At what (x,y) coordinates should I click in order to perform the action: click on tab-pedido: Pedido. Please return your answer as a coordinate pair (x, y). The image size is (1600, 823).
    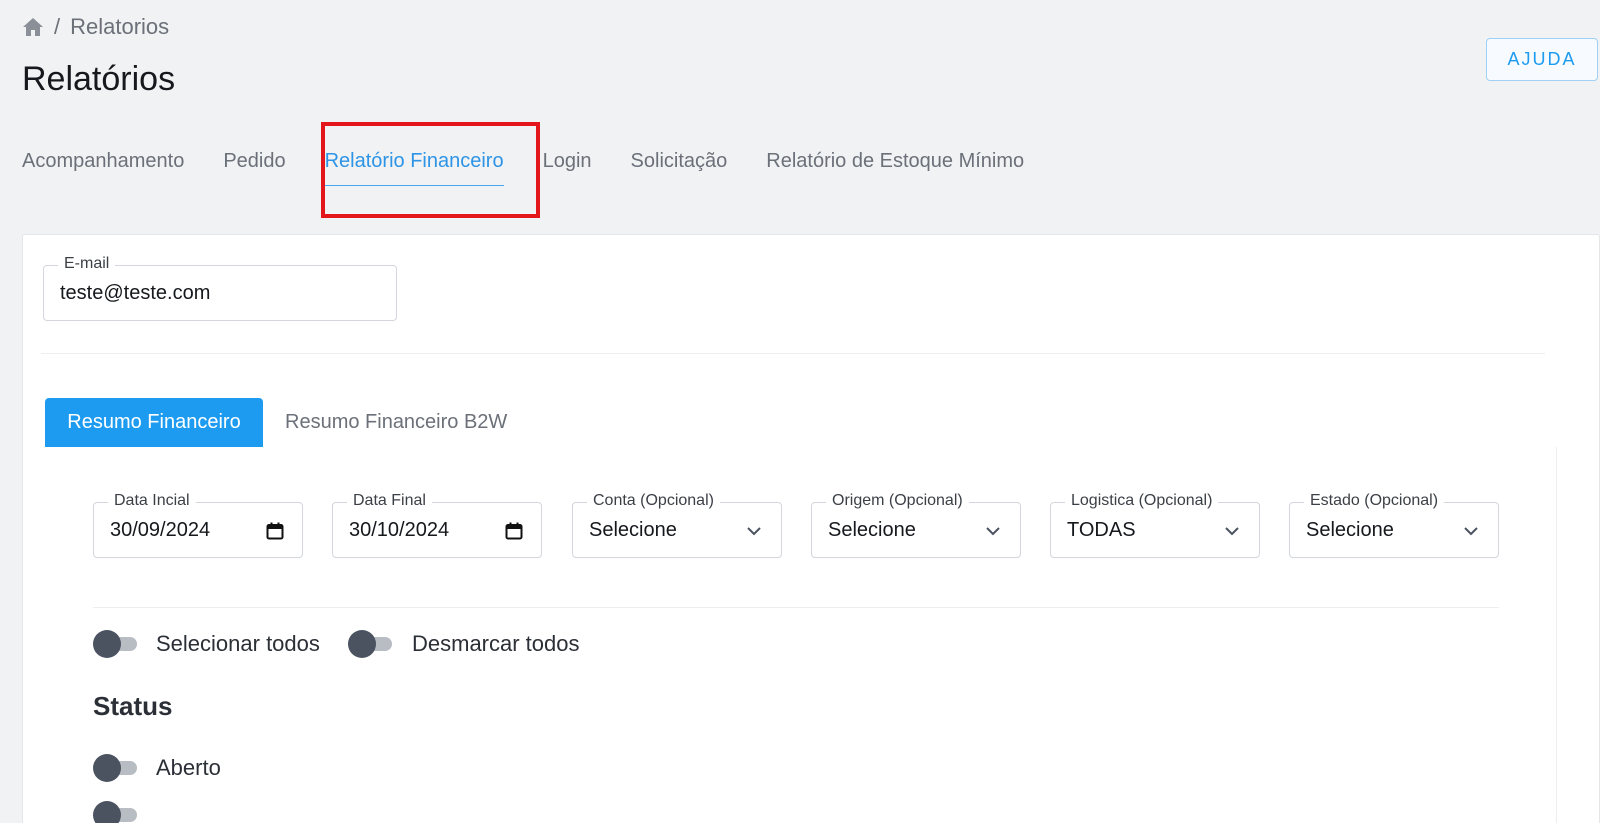
    Looking at the image, I should click on (254, 167).